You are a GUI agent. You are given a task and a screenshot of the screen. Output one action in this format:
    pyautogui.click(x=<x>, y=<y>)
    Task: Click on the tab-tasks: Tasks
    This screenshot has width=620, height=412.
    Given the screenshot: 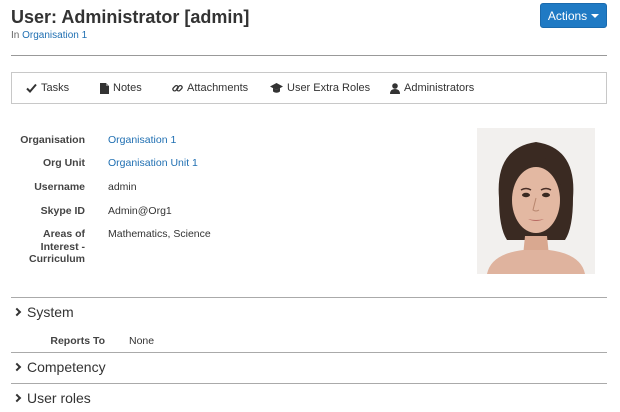 What is the action you would take?
    pyautogui.click(x=47, y=88)
    